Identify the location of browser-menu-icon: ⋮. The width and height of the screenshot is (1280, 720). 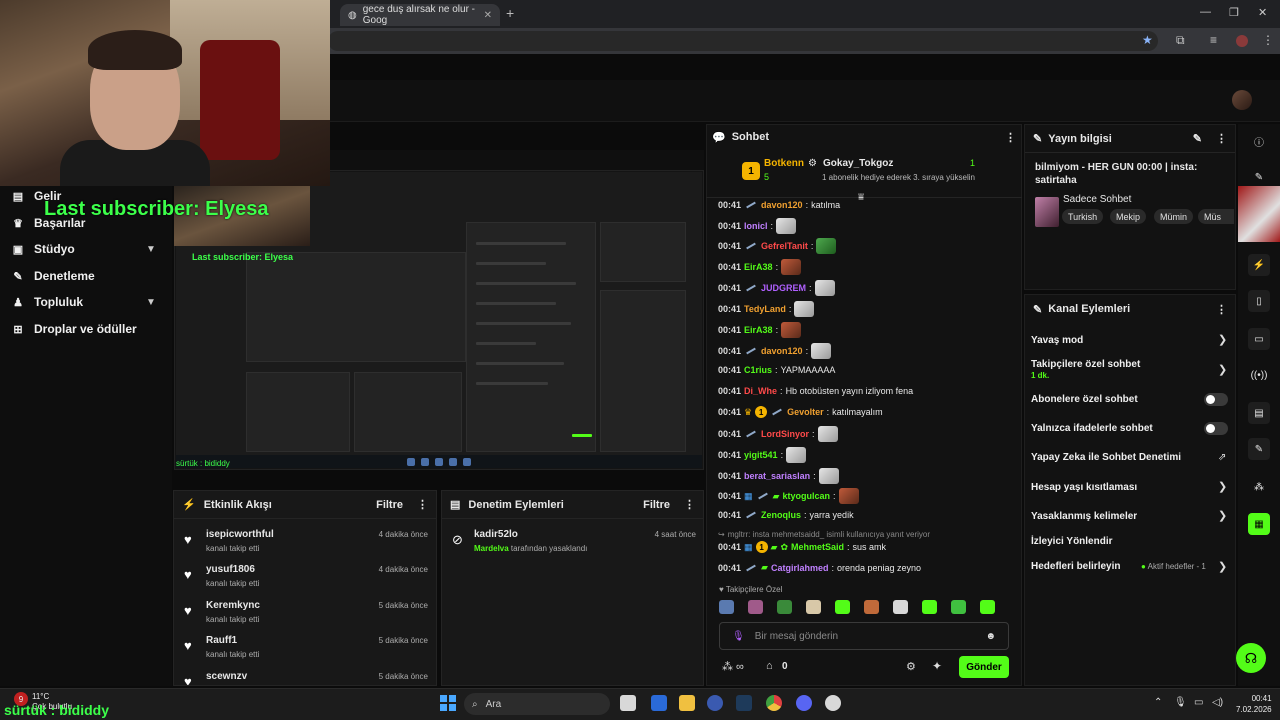
(1268, 40).